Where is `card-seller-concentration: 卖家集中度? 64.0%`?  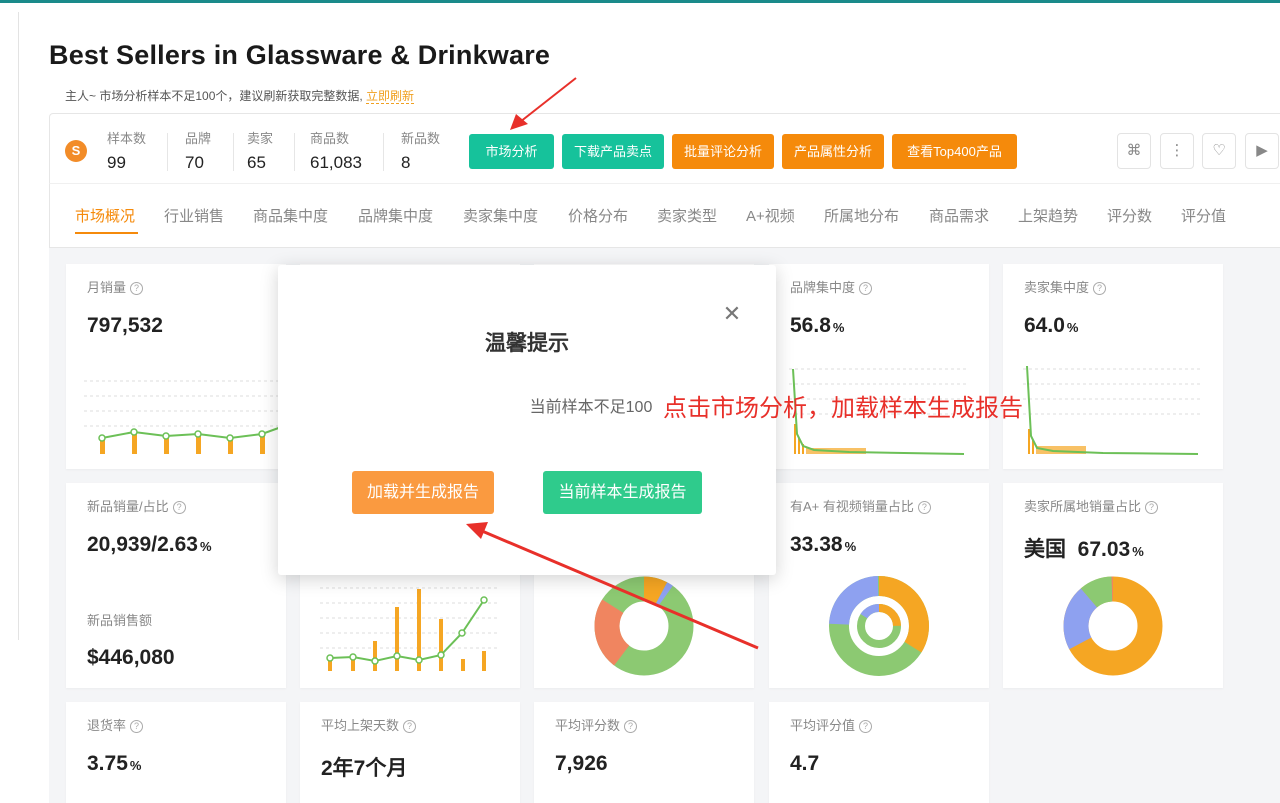 card-seller-concentration: 卖家集中度? 64.0% is located at coordinates (1113, 366).